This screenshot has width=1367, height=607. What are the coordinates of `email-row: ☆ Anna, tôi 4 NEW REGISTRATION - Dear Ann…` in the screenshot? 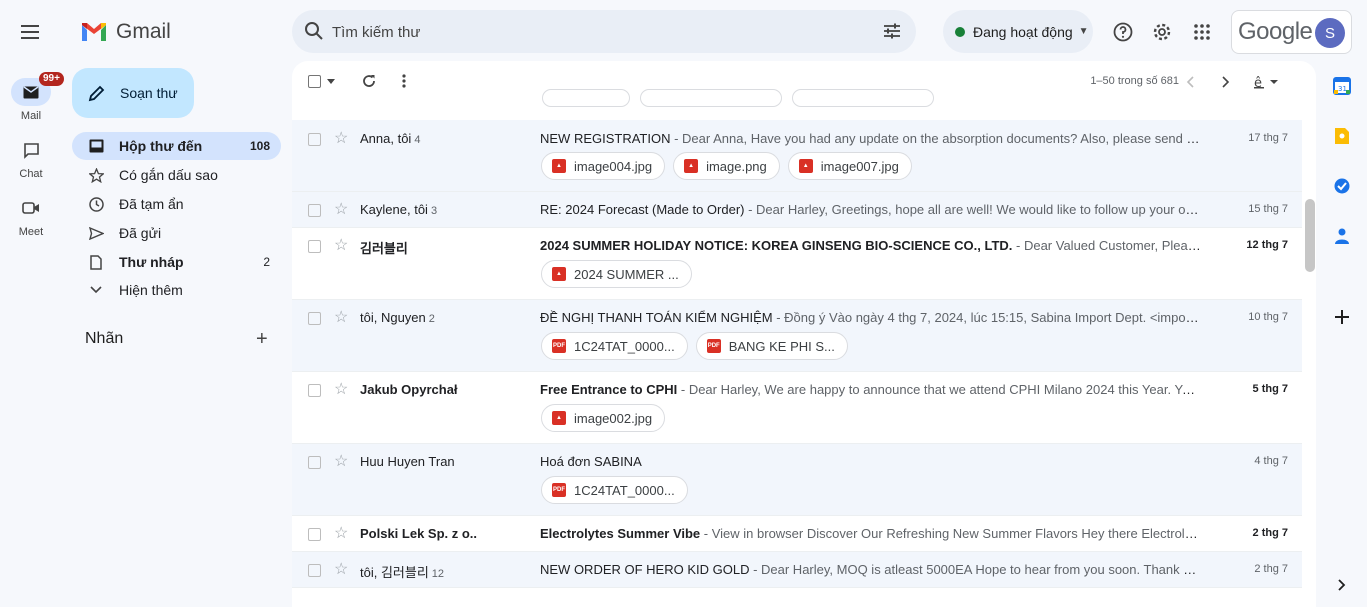 It's located at (797, 156).